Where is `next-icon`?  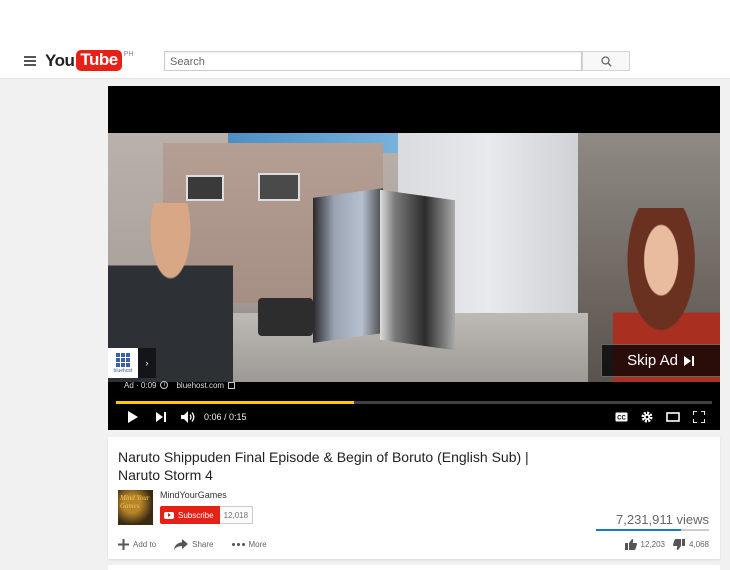
next-icon is located at coordinates (161, 417).